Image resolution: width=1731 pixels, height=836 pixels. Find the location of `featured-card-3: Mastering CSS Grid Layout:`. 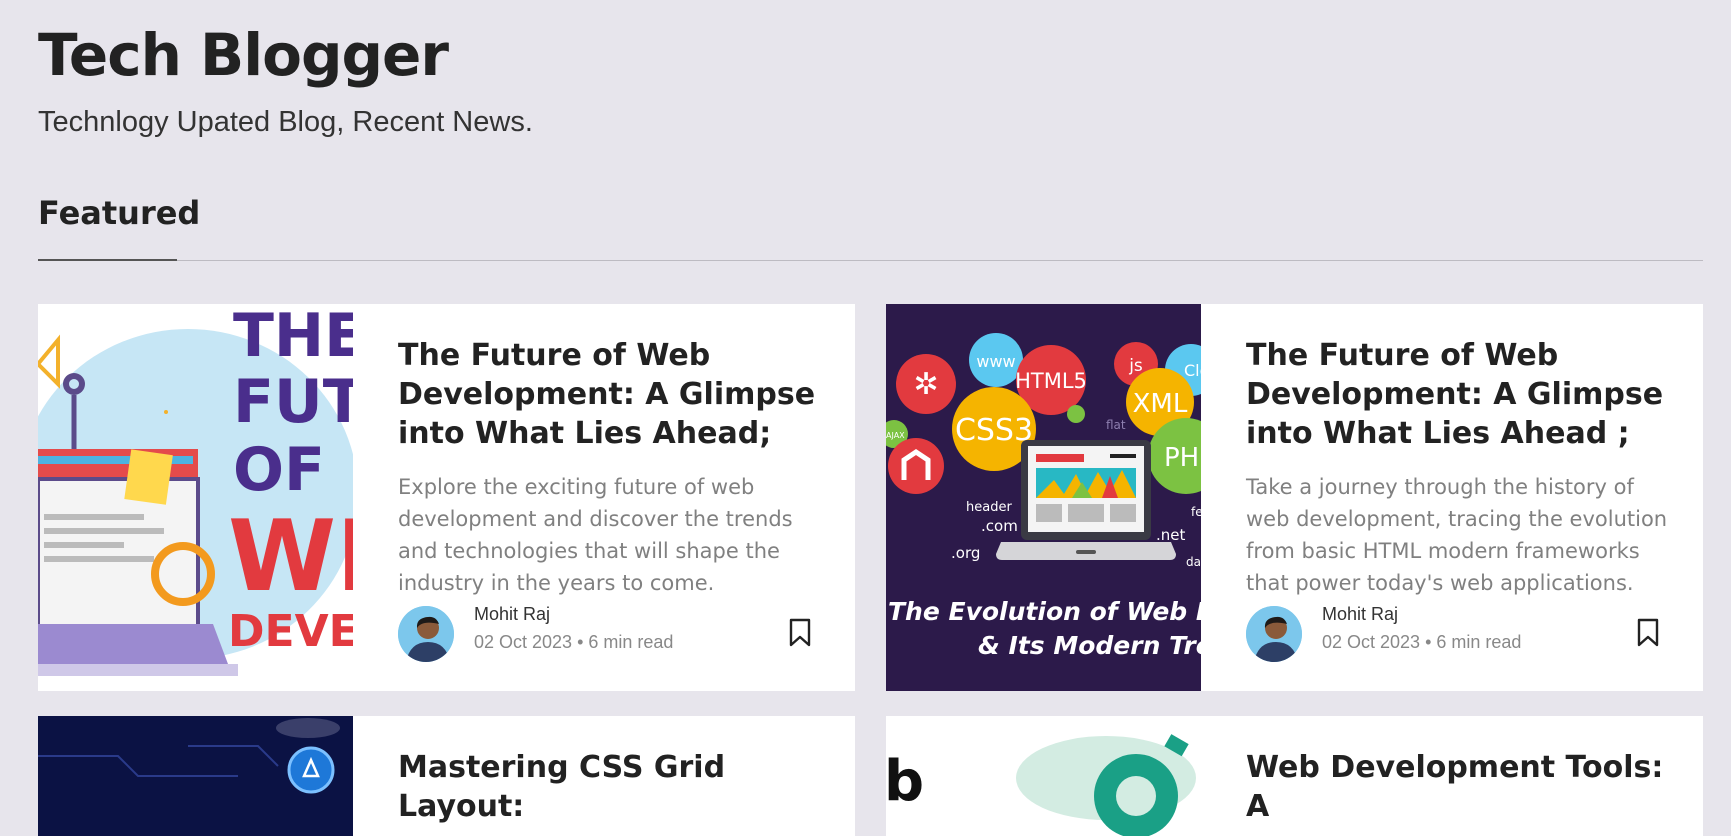

featured-card-3: Mastering CSS Grid Layout: is located at coordinates (446, 776).